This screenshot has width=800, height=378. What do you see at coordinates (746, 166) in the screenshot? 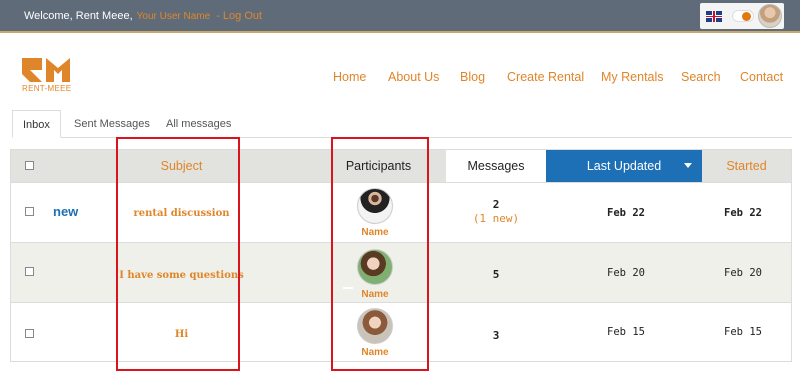
I see `header-started: Started` at bounding box center [746, 166].